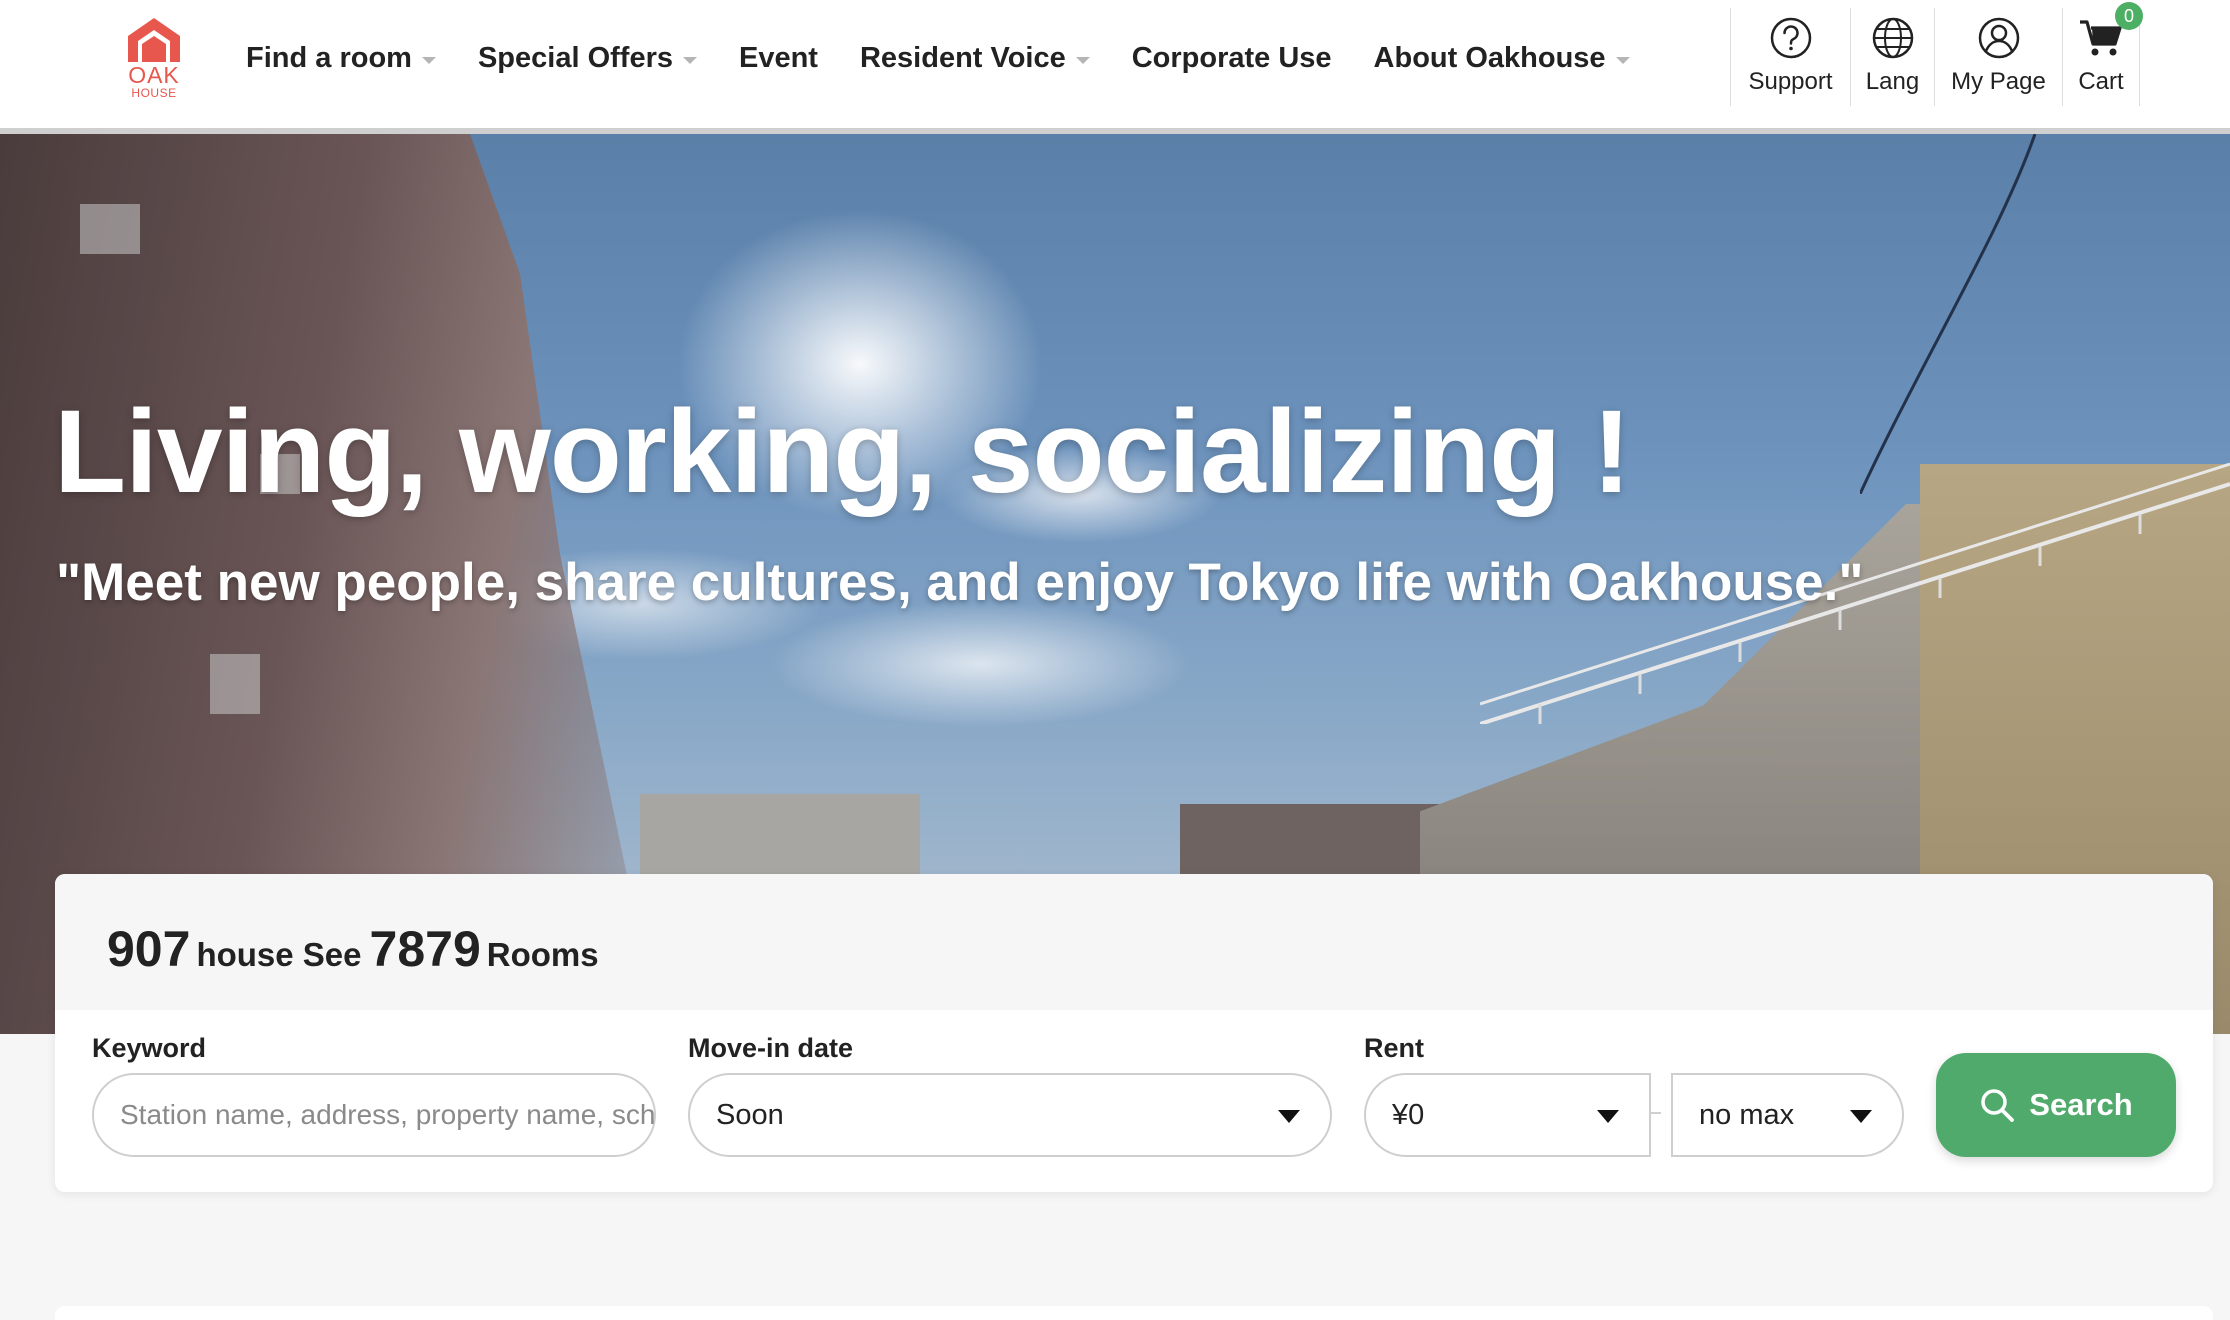 Image resolution: width=2230 pixels, height=1320 pixels. What do you see at coordinates (1790, 38) in the screenshot?
I see `help-circle-icon` at bounding box center [1790, 38].